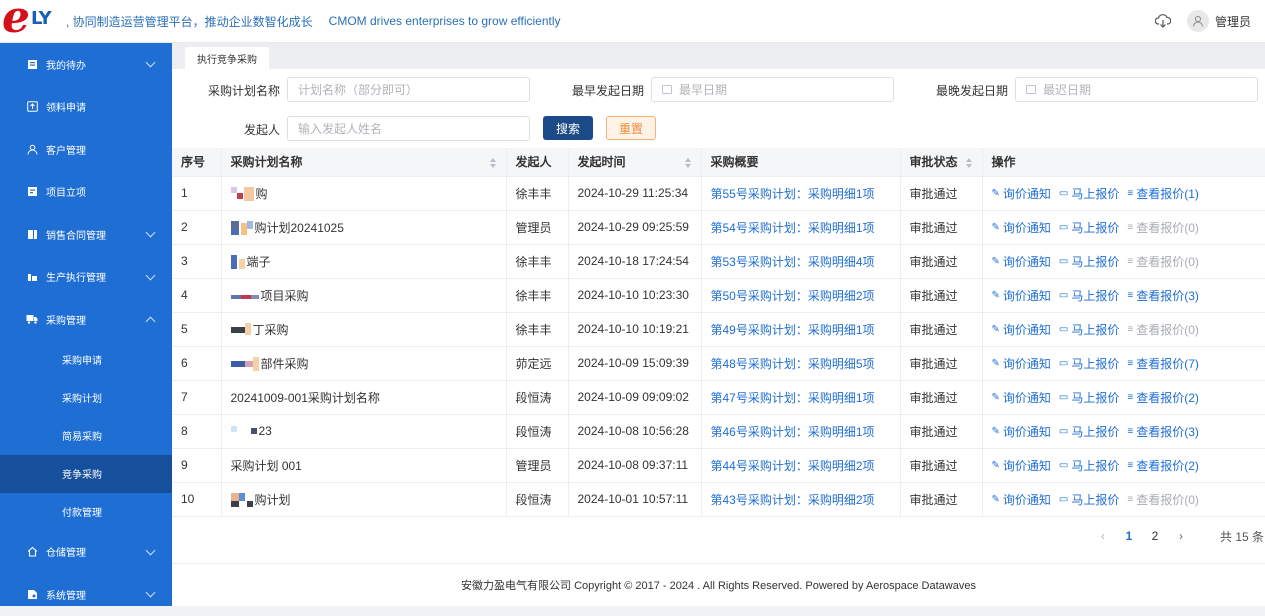  I want to click on sidebar-item-system: 系统管理, so click(86, 594).